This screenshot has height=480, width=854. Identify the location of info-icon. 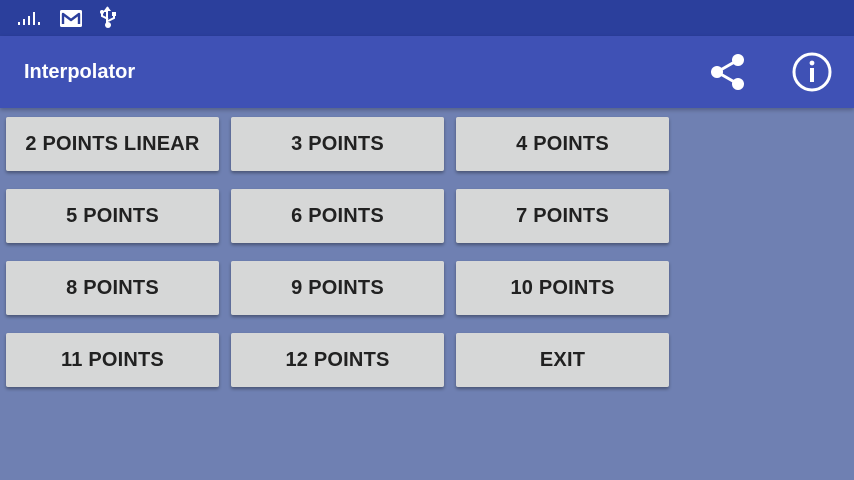
(812, 72).